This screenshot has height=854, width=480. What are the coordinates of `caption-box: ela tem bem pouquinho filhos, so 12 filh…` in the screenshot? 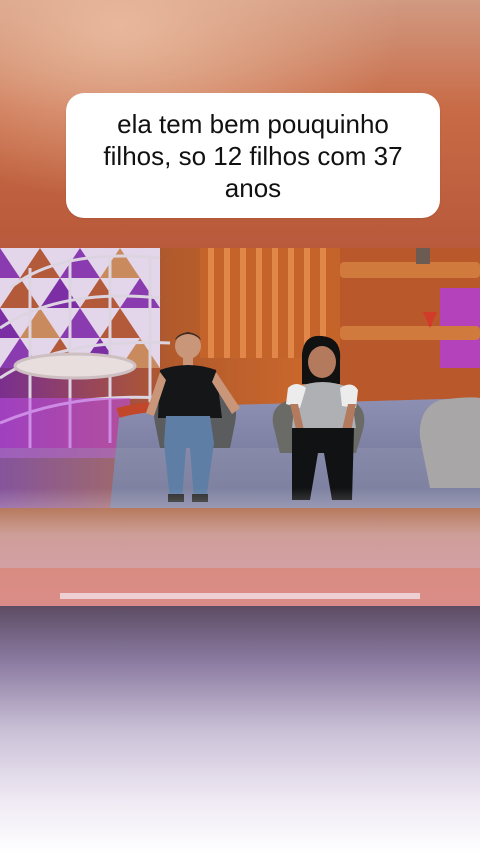 It's located at (253, 155).